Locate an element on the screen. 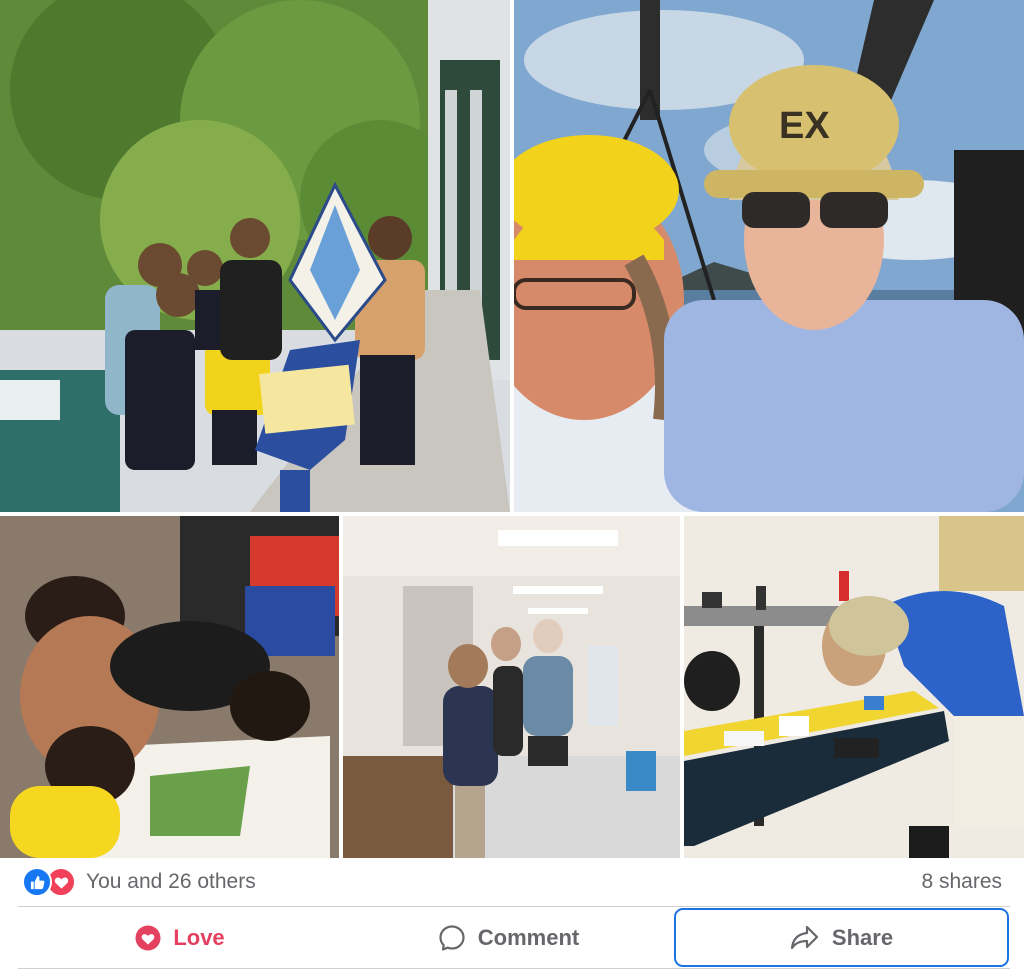  action-bar: Love Comment Share is located at coordinates (512, 937).